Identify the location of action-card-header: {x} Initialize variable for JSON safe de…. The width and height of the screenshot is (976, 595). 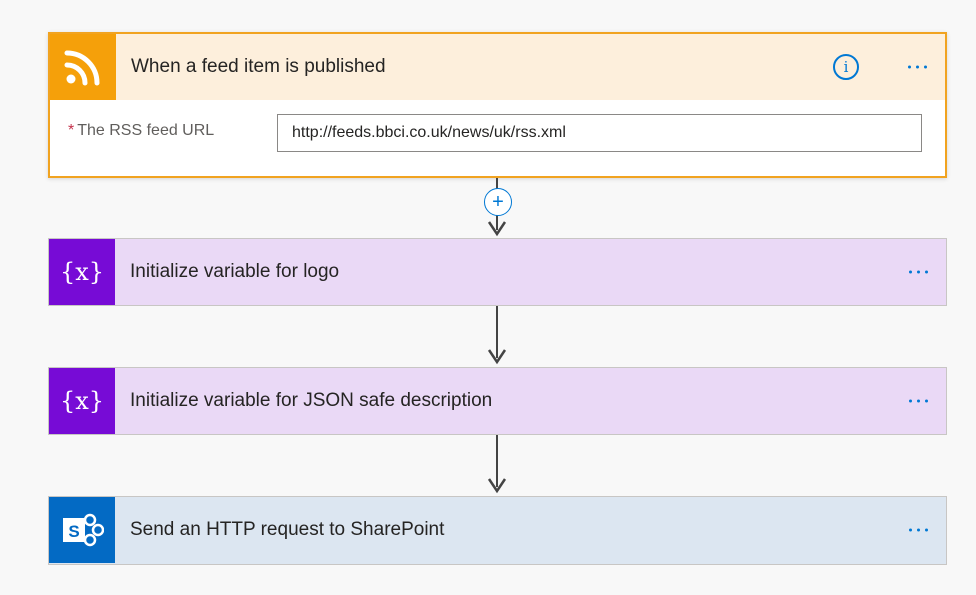
(497, 401).